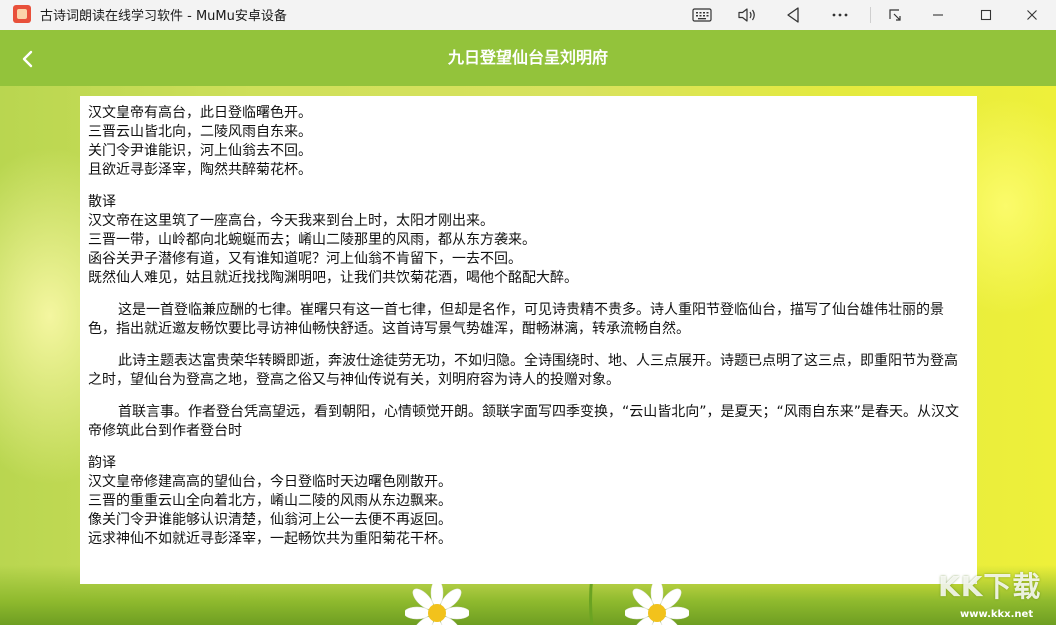 This screenshot has height=625, width=1056. I want to click on translation-line: 汉文皇帝修建高高的望仙台，今日登临时天边曙色刚散开。, so click(270, 482).